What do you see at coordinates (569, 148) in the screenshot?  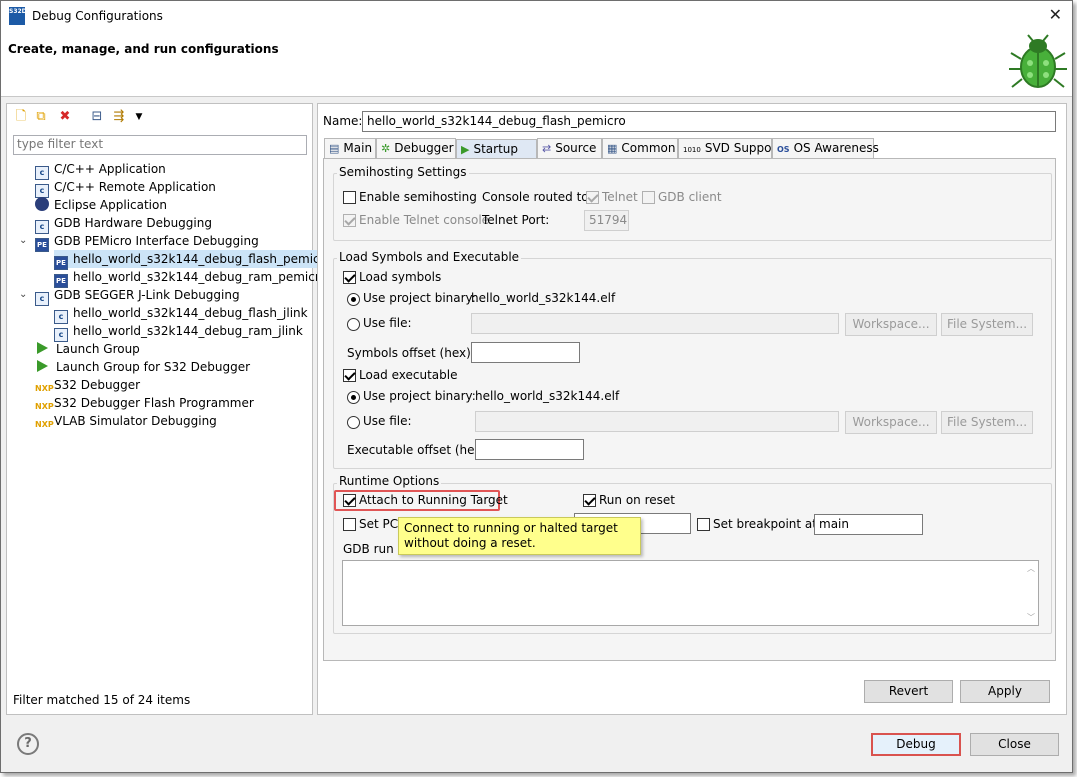 I see `tab-source: ⇄ Source` at bounding box center [569, 148].